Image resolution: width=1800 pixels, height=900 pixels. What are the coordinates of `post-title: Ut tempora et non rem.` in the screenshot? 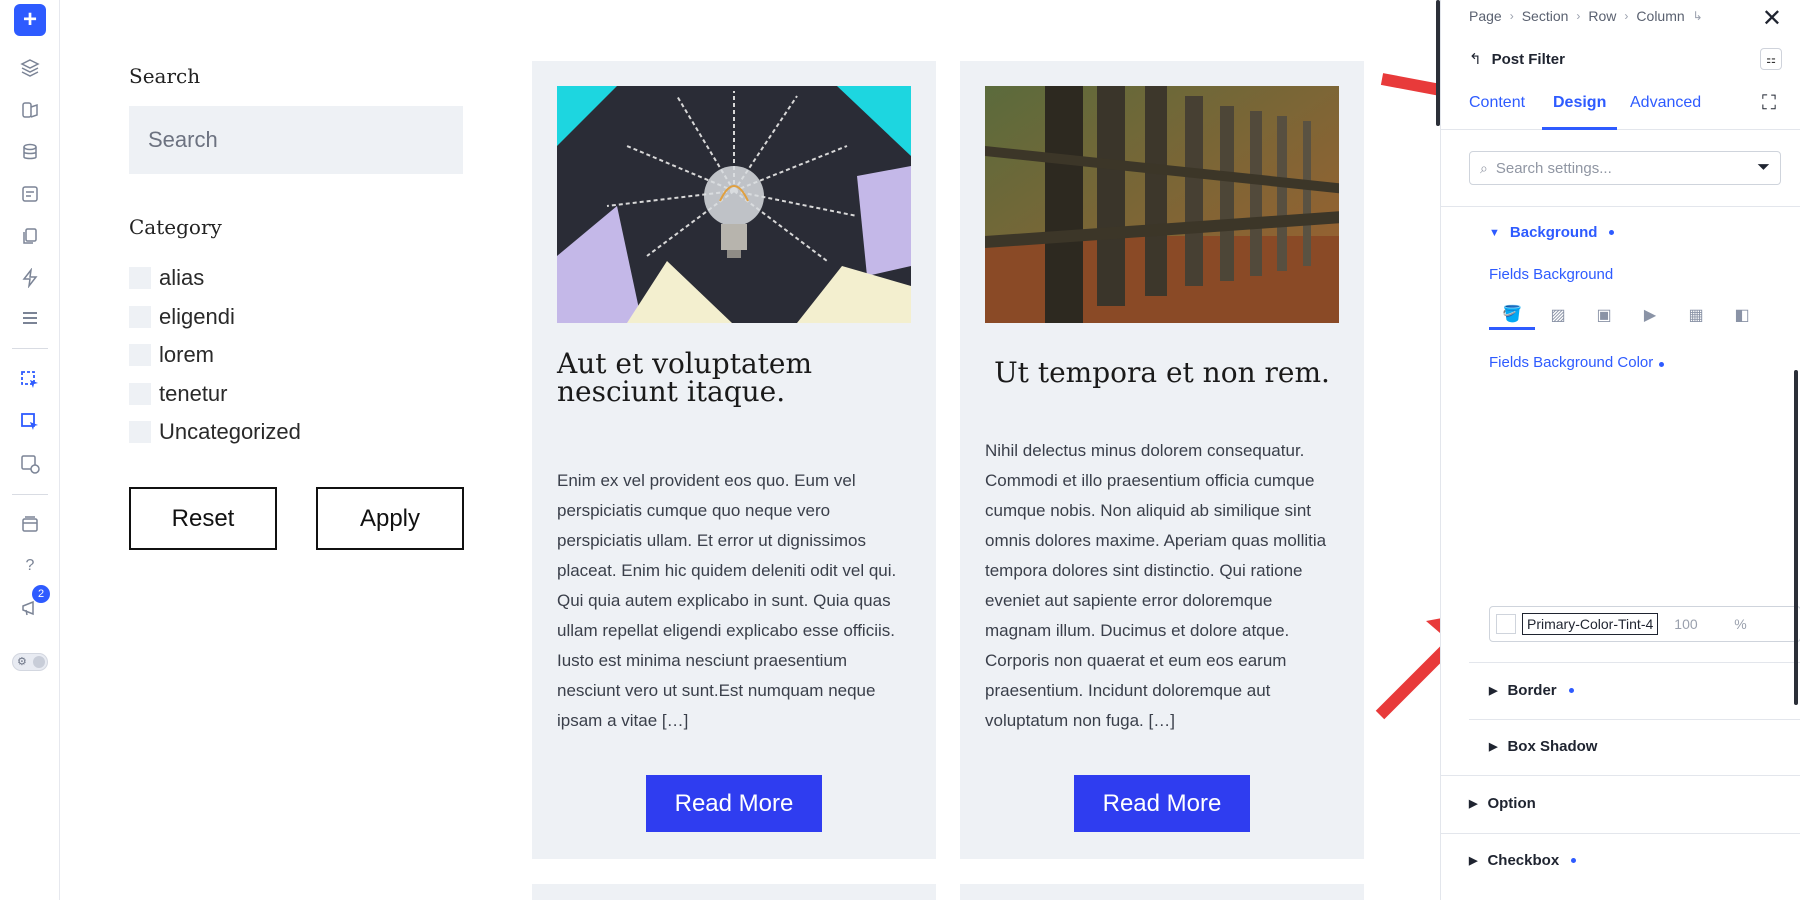 It's located at (1162, 373).